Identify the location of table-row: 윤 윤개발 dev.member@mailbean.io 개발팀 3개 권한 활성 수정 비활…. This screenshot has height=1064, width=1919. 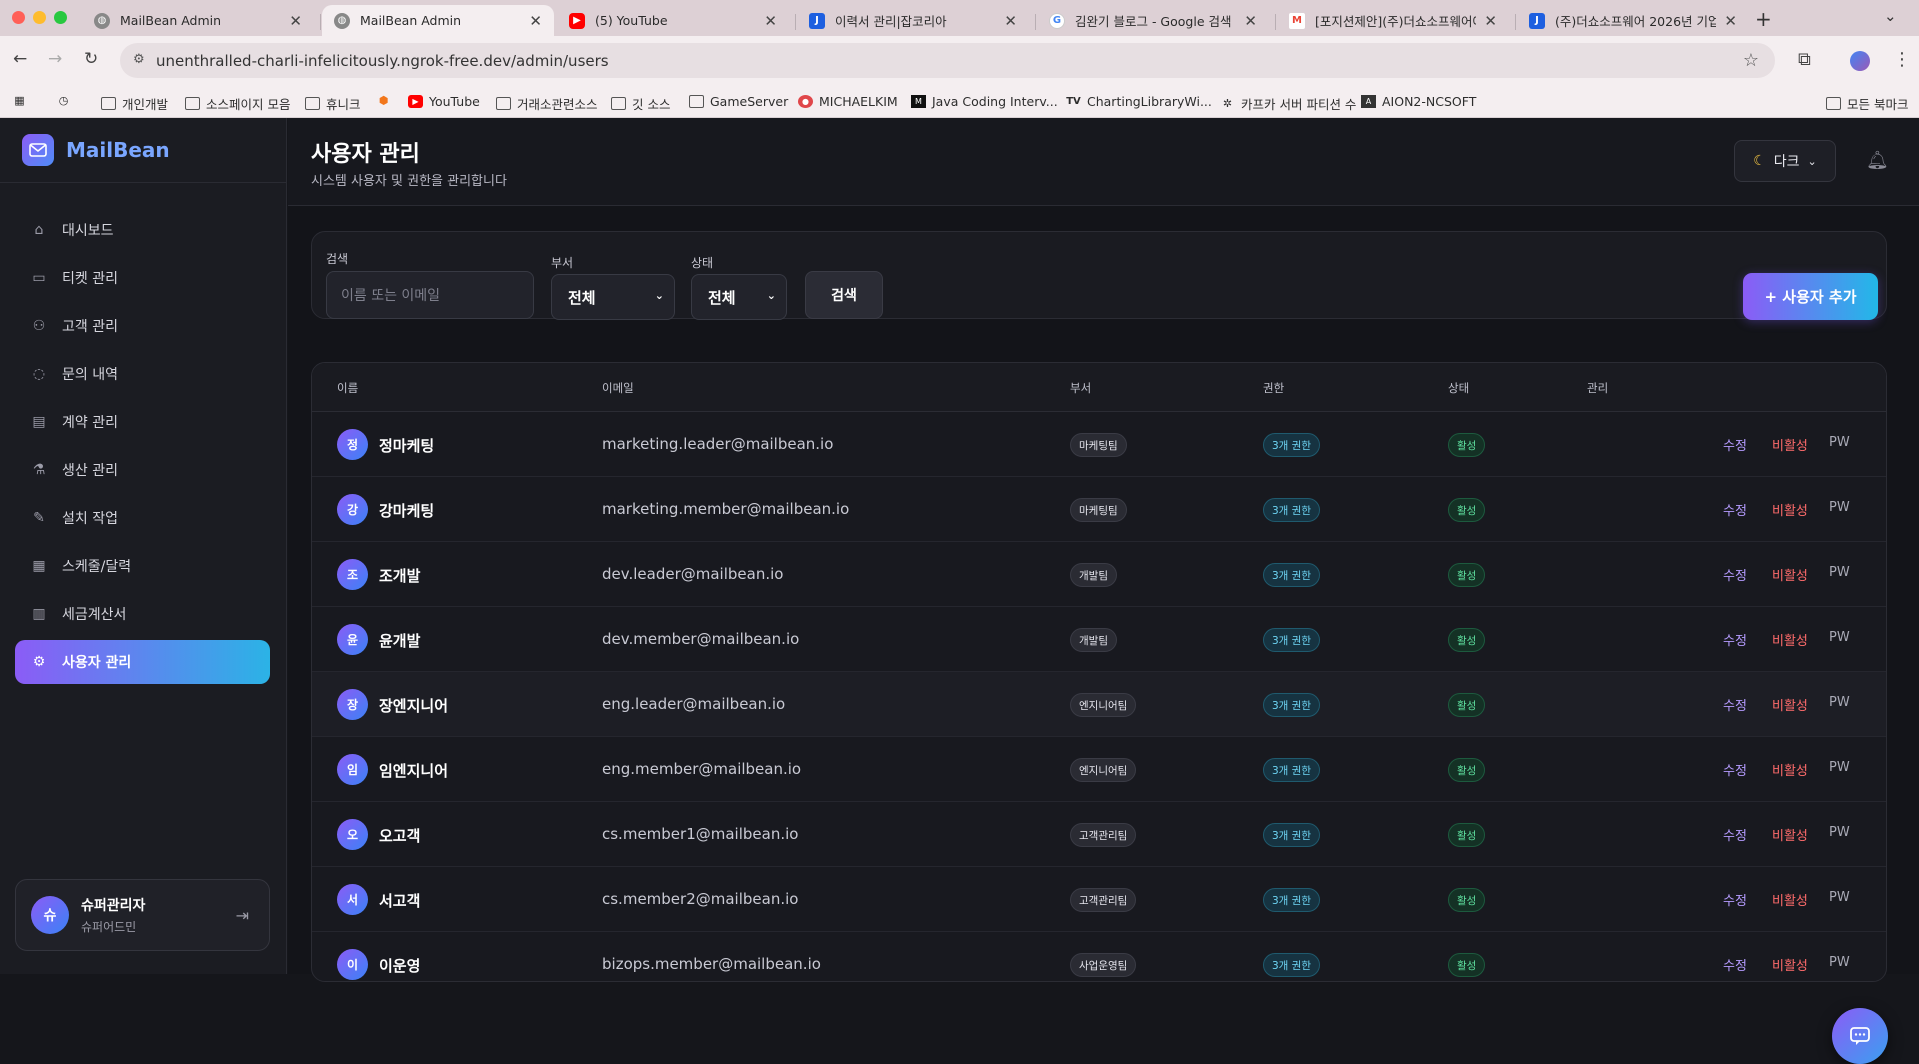
(1099, 639).